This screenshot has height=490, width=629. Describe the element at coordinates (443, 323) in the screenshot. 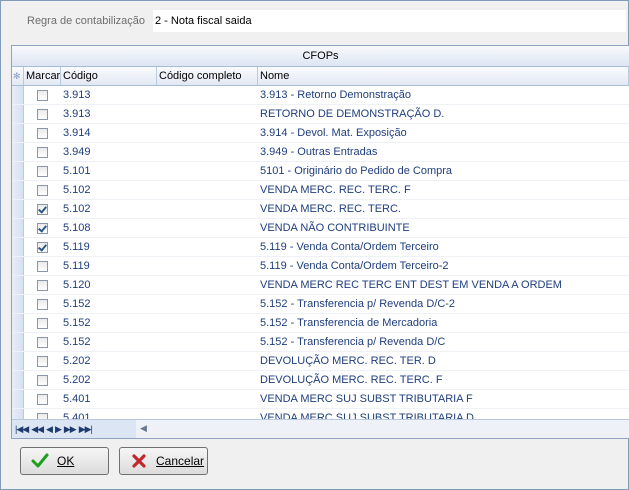

I see `nome-cell: 5.152 - Transferencia de Mercadoria` at that location.